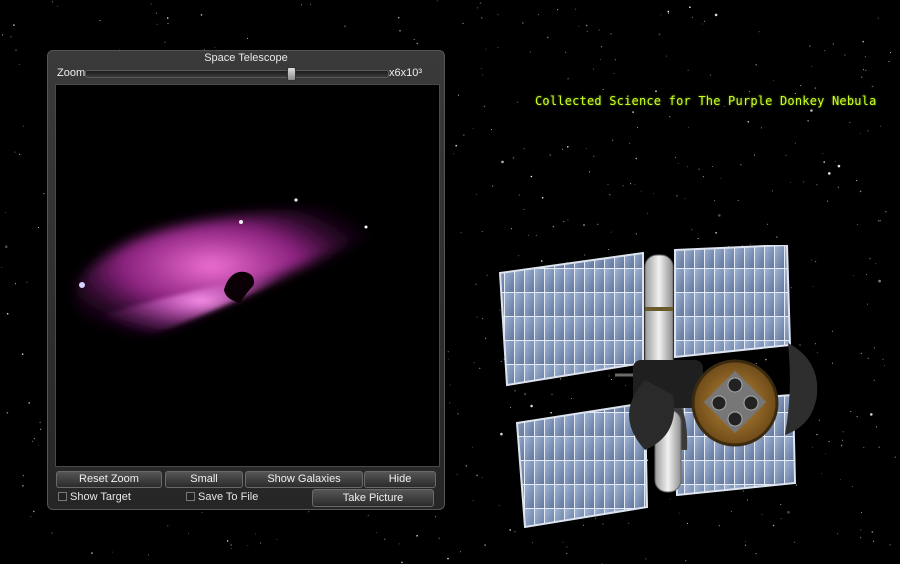  Describe the element at coordinates (222, 497) in the screenshot. I see `save-to-file-checkbox: Save To File` at that location.